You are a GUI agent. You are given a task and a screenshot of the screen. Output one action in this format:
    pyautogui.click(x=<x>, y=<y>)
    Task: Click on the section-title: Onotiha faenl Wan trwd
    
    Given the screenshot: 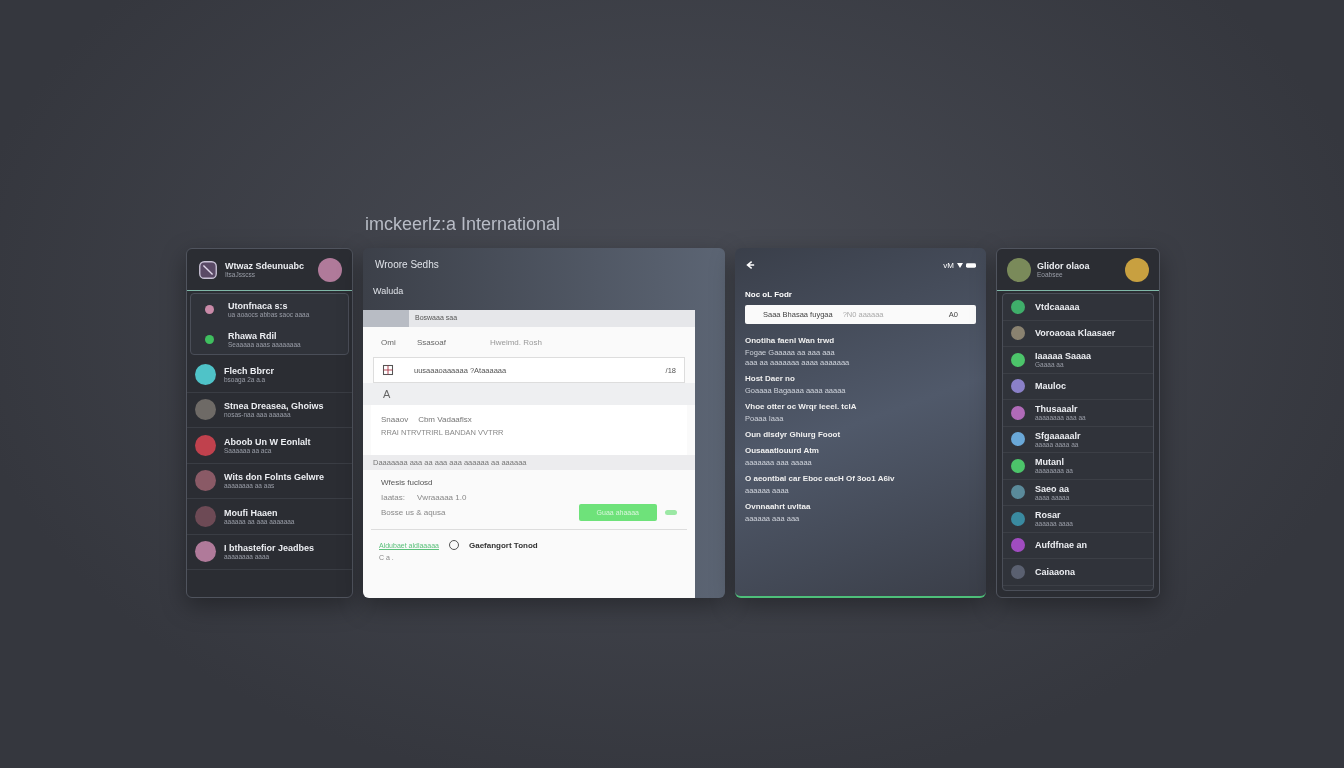 What is the action you would take?
    pyautogui.click(x=790, y=340)
    